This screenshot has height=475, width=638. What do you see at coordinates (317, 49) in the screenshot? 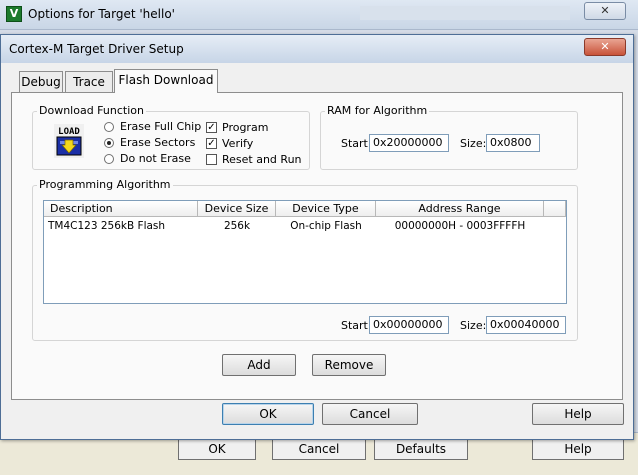
I see `dialog-title-bar: Cortex-M Target Driver Setup ✕` at bounding box center [317, 49].